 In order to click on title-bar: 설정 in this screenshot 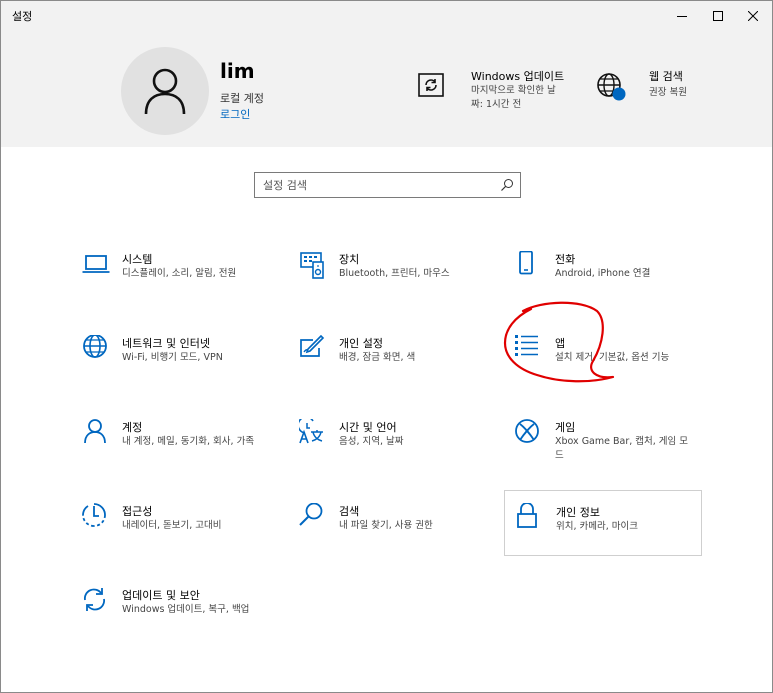, I will do `click(386, 16)`.